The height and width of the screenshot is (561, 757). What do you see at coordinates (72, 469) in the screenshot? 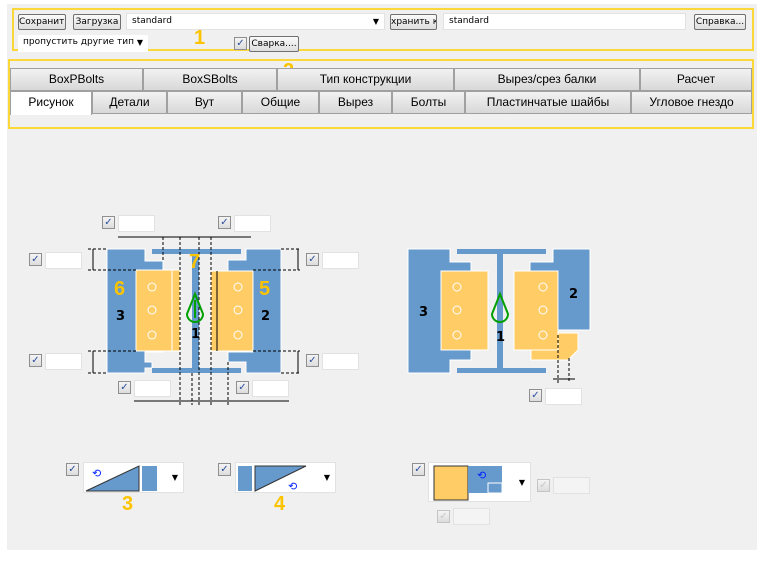
I see `left-beam-type-checkbox: ✓` at bounding box center [72, 469].